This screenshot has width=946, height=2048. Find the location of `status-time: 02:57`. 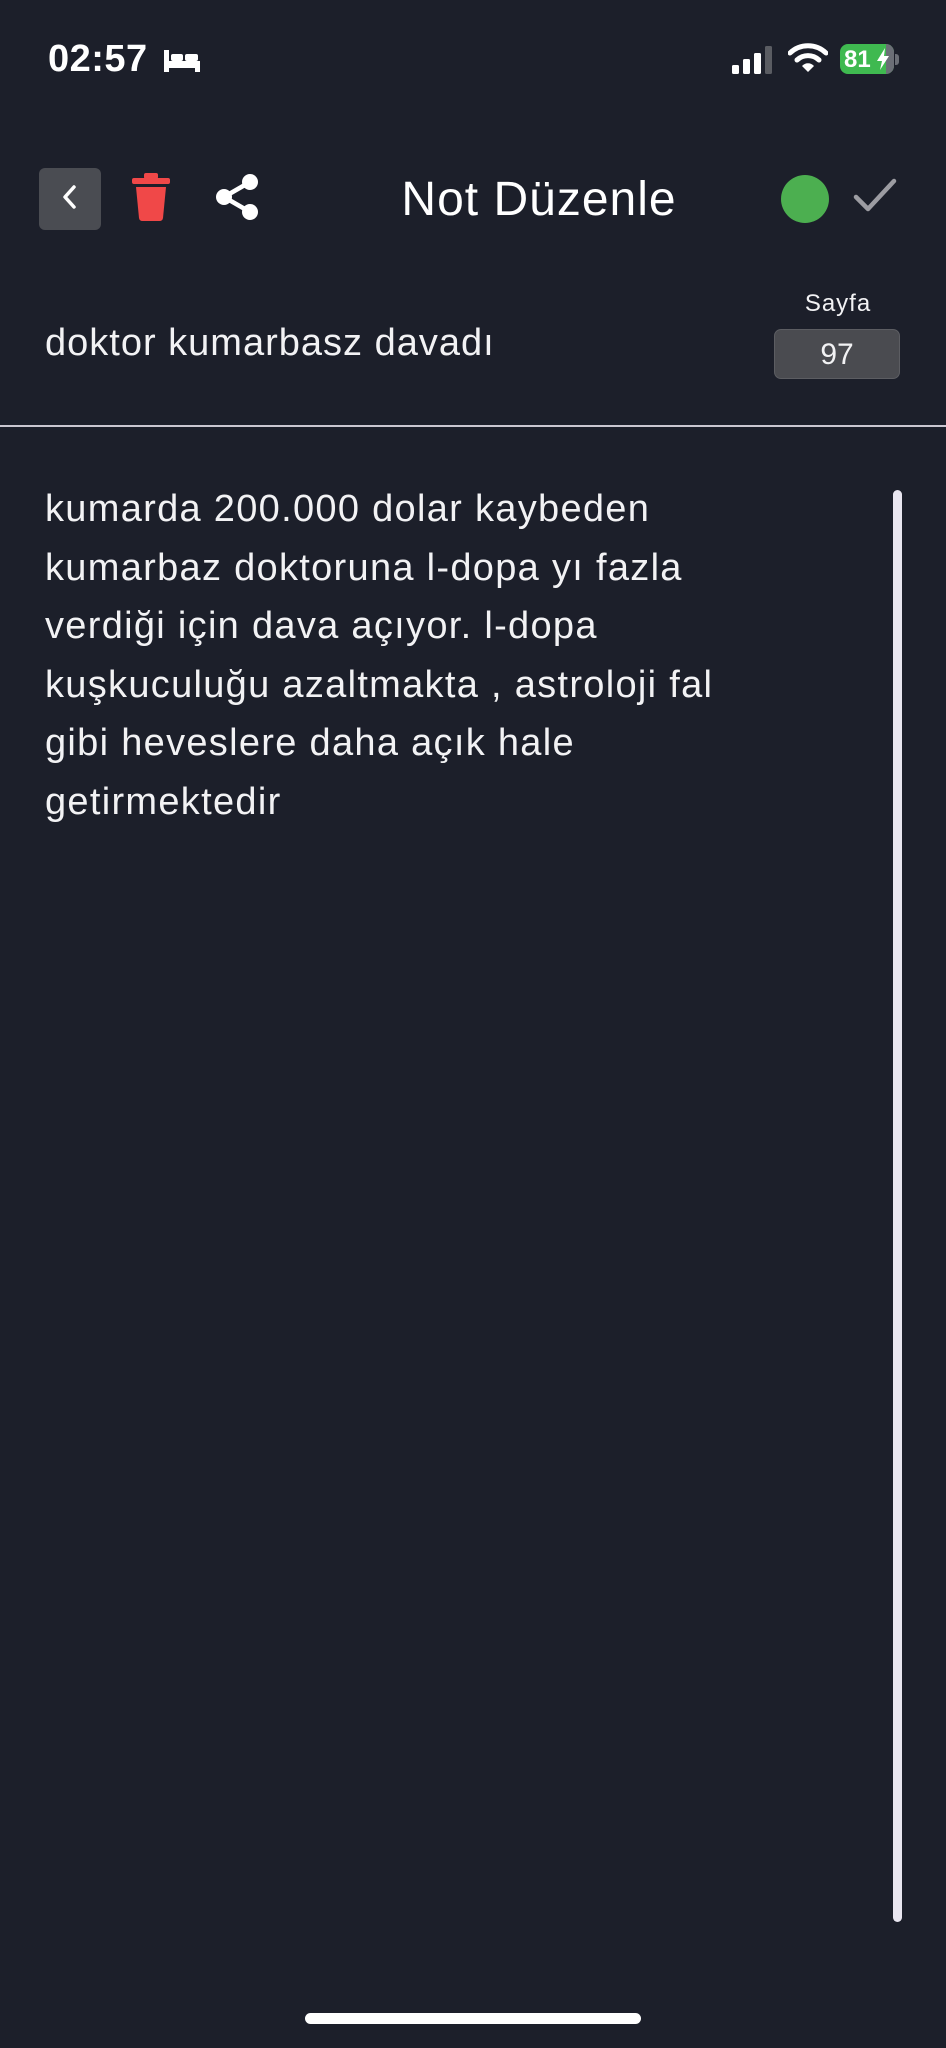

status-time: 02:57 is located at coordinates (98, 59).